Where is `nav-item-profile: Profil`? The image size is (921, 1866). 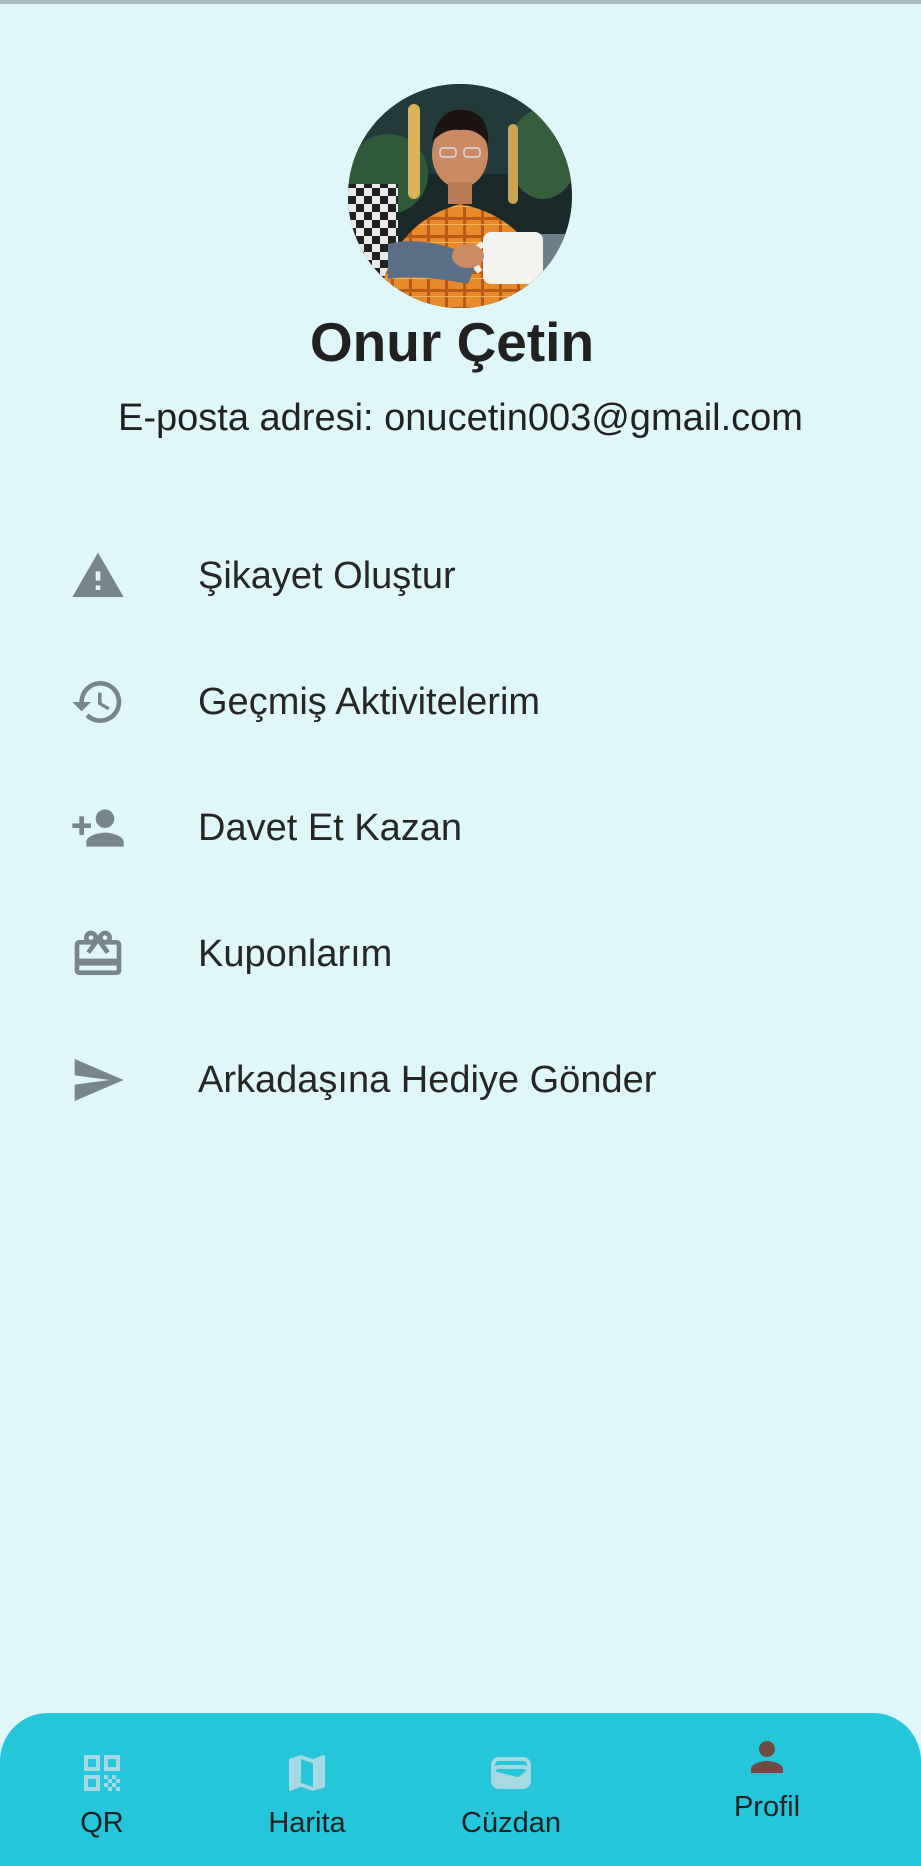
nav-item-profile: Profil is located at coordinates (767, 1789).